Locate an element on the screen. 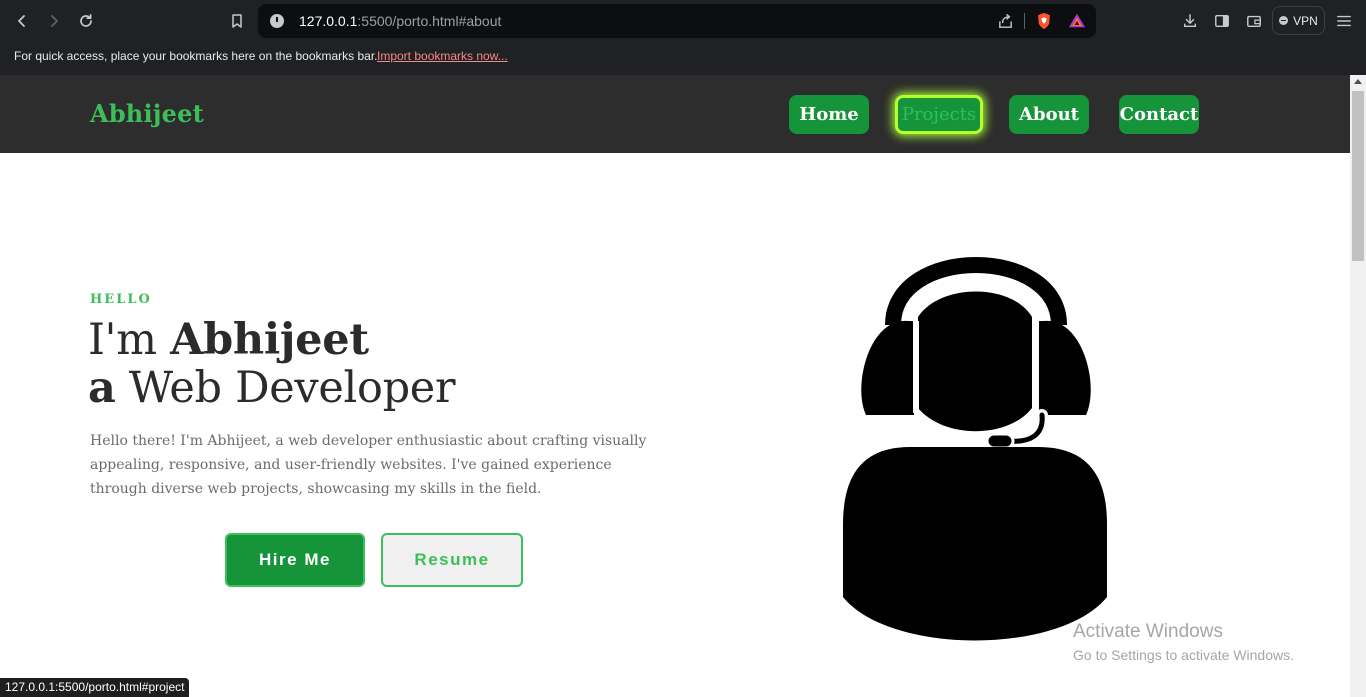 The image size is (1366, 697). site-logo: Abhijeet is located at coordinates (147, 113).